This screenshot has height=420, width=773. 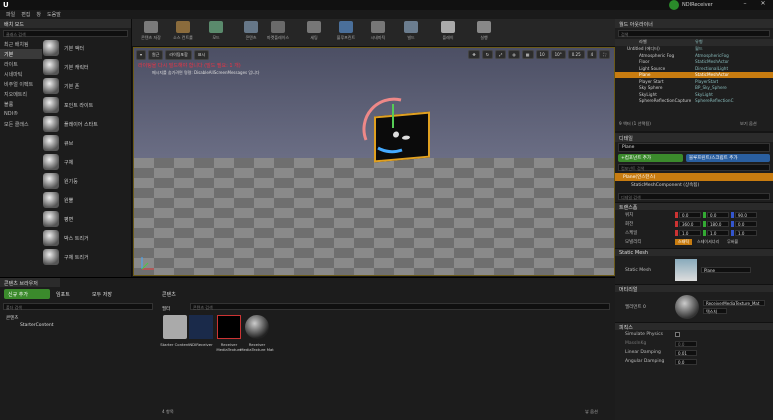 I want to click on angular-damping-field: 0.0, so click(x=686, y=361).